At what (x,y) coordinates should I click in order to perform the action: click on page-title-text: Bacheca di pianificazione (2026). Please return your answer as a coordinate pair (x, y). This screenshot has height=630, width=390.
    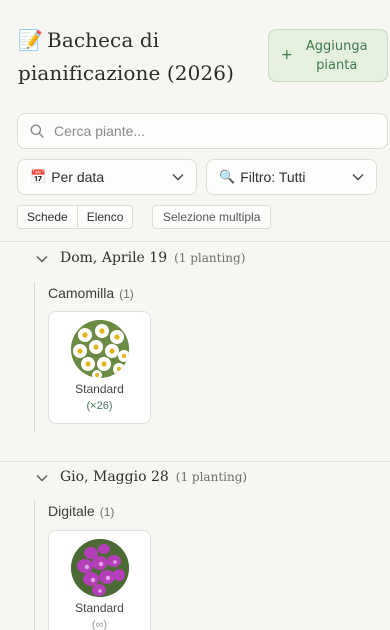
    Looking at the image, I should click on (126, 56).